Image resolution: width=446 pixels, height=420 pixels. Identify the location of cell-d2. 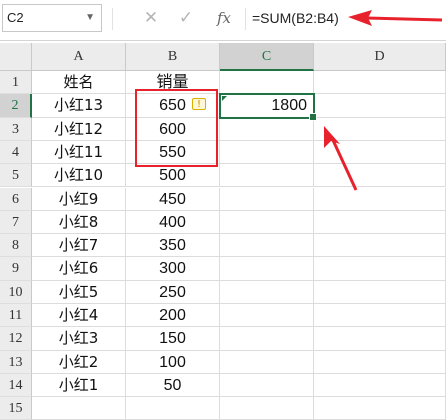
(380, 106).